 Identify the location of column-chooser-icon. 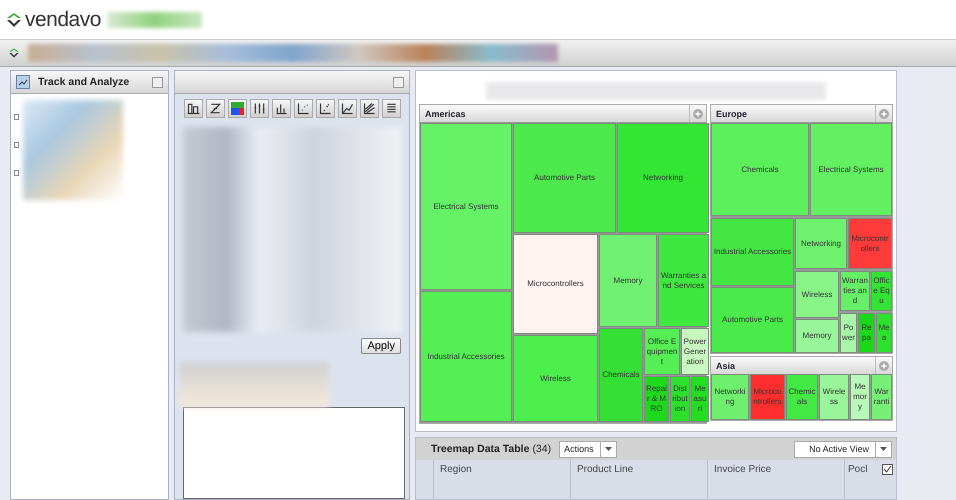
(887, 469).